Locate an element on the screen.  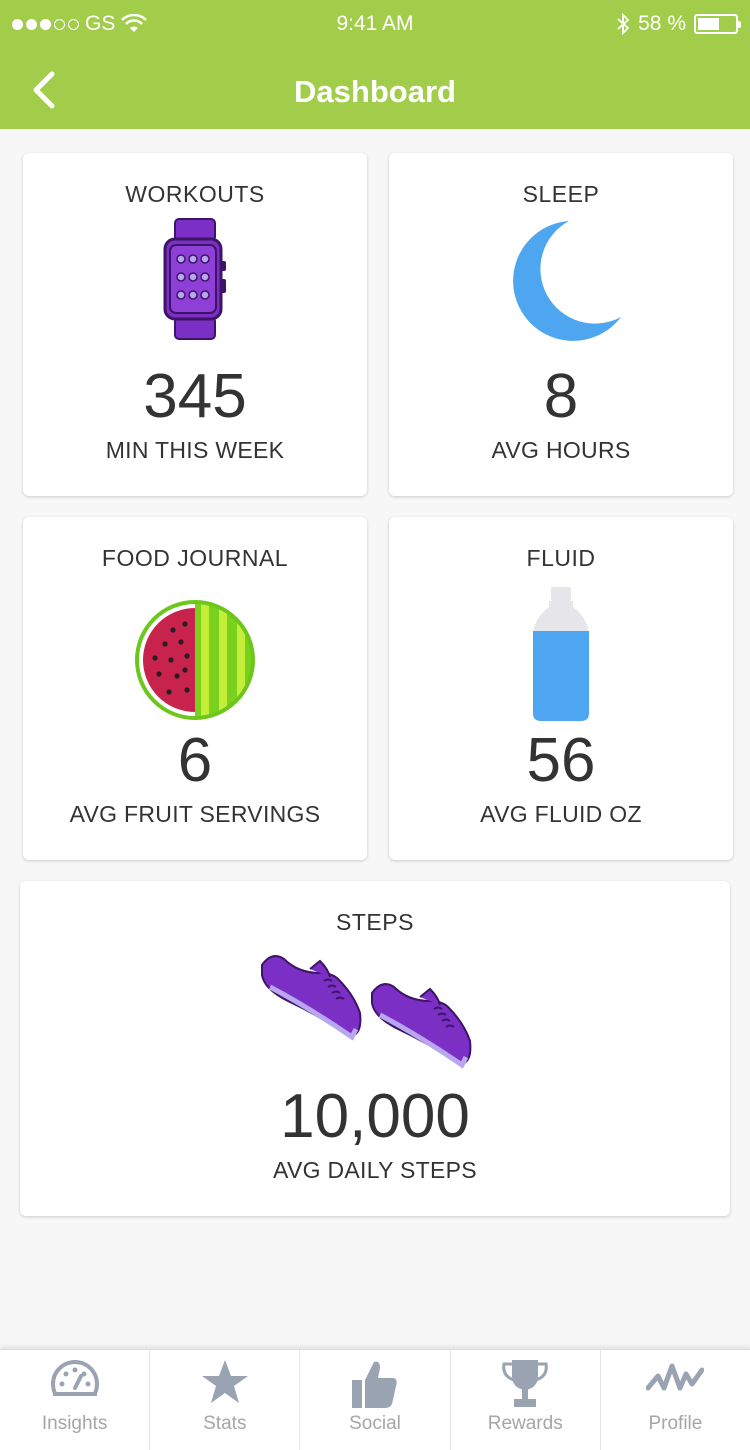
tab-label: Profile is located at coordinates (675, 1423).